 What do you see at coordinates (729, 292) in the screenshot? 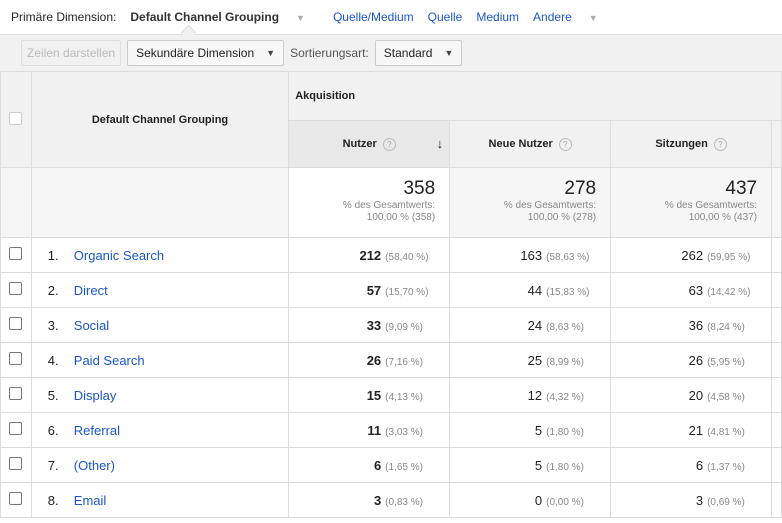
I see `metric-percent: (14,42 %)` at bounding box center [729, 292].